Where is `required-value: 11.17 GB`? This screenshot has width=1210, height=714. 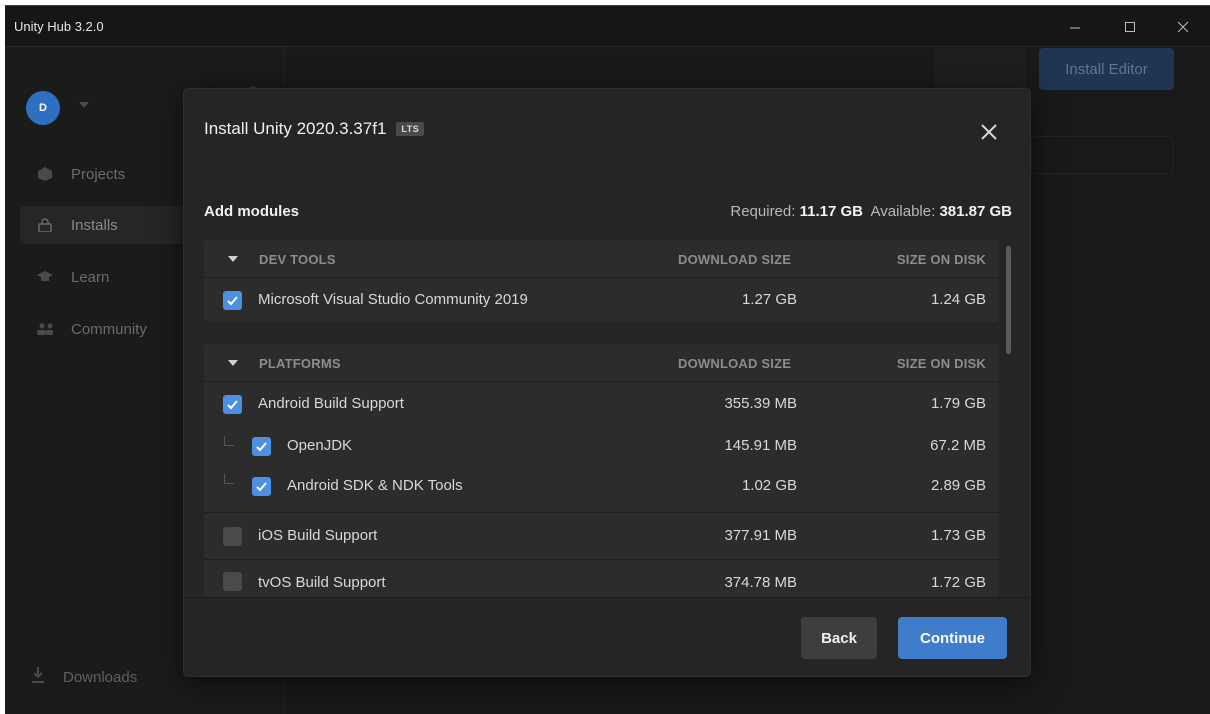
required-value: 11.17 GB is located at coordinates (831, 211).